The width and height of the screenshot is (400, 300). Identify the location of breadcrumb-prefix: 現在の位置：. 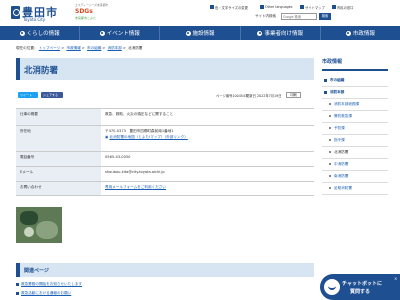
(27, 48).